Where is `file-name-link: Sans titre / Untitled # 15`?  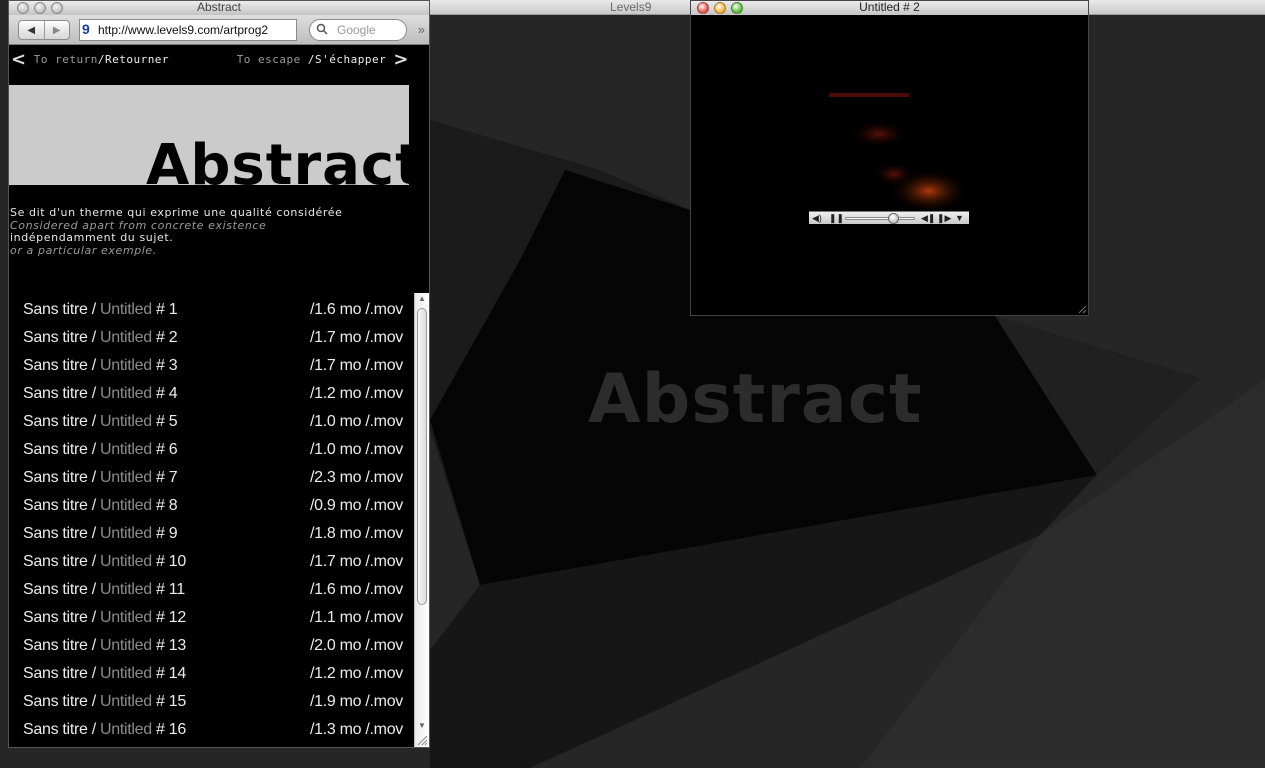
file-name-link: Sans titre / Untitled # 15 is located at coordinates (104, 702).